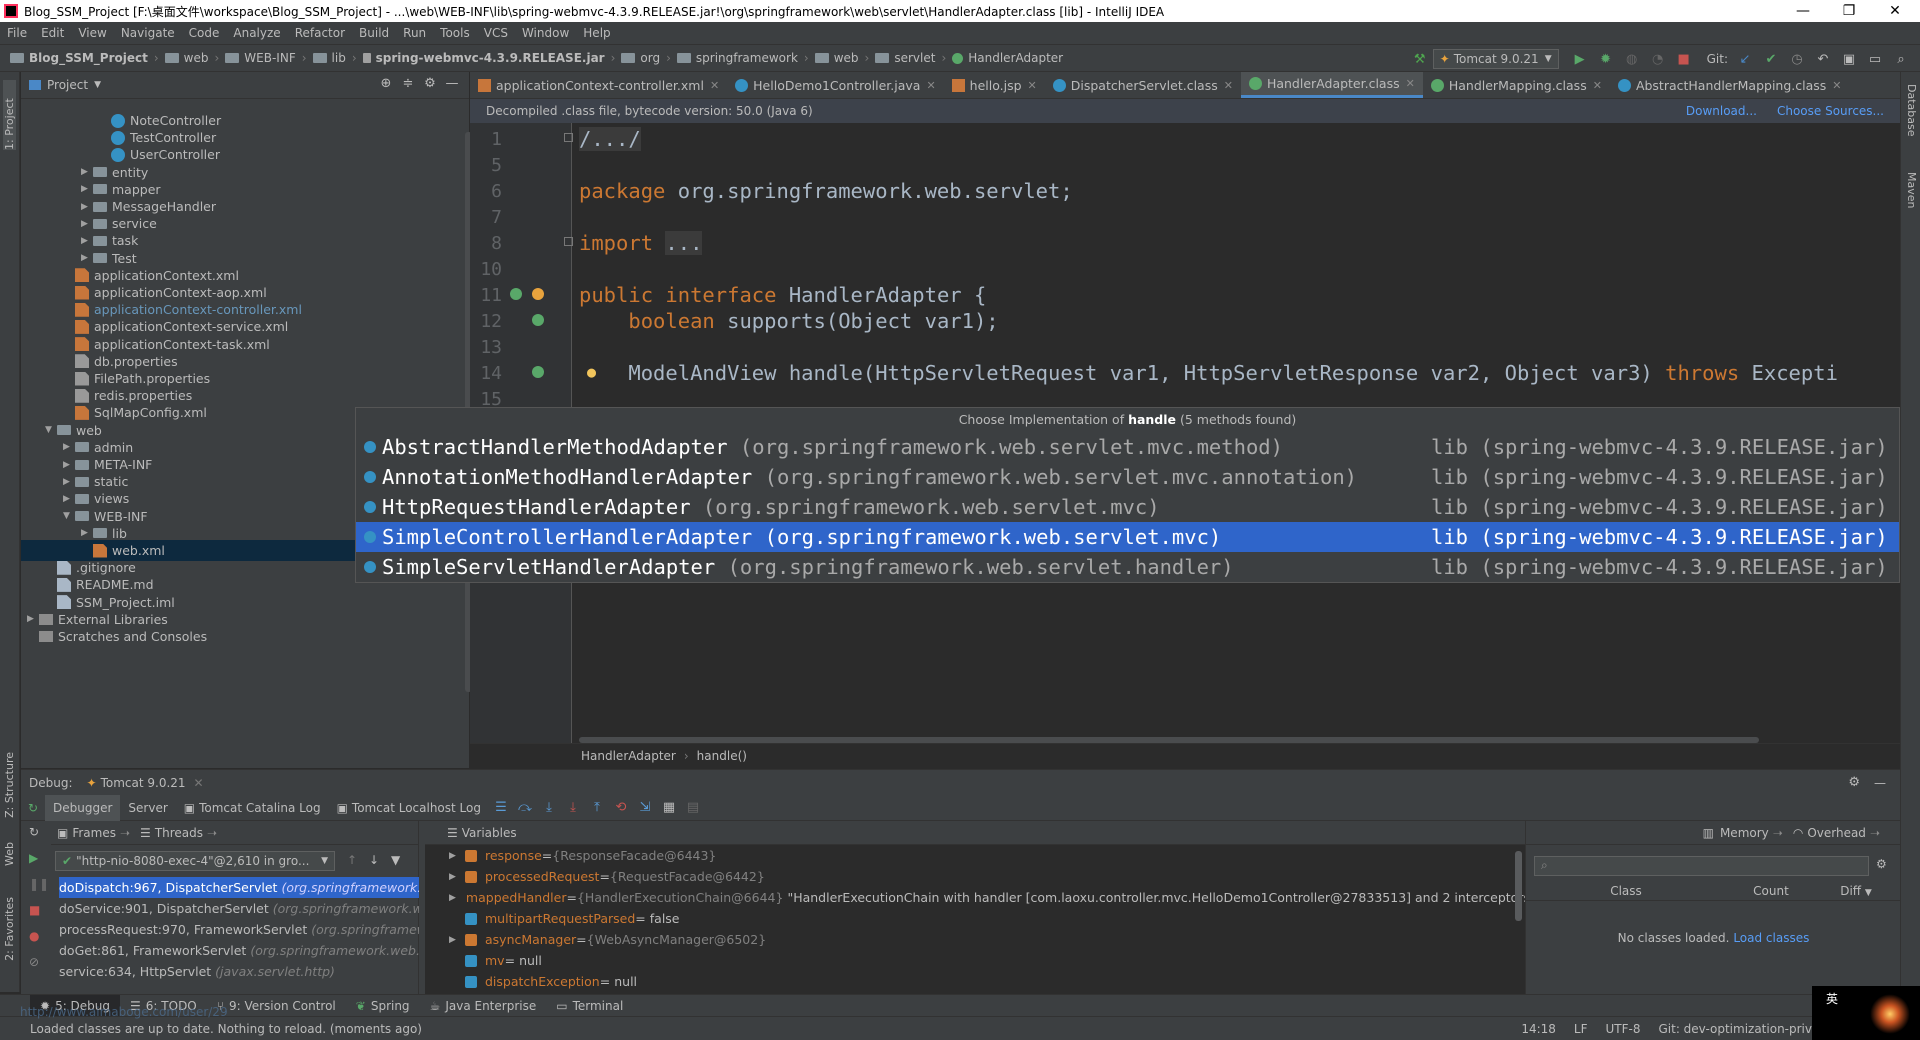 Image resolution: width=1920 pixels, height=1040 pixels. I want to click on coverage-icon: ◍, so click(1632, 59).